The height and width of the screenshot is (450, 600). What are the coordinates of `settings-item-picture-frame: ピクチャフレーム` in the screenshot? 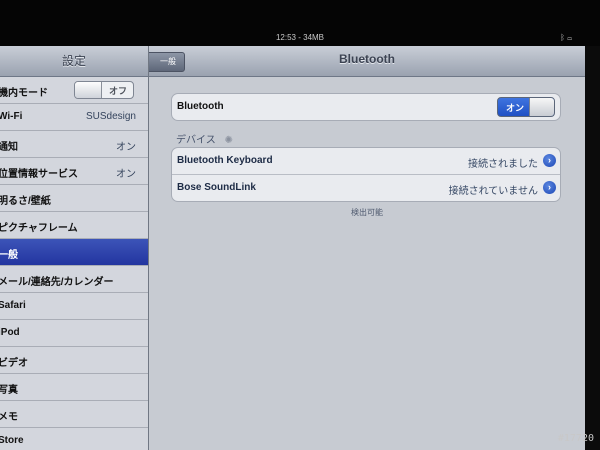 It's located at (74, 225).